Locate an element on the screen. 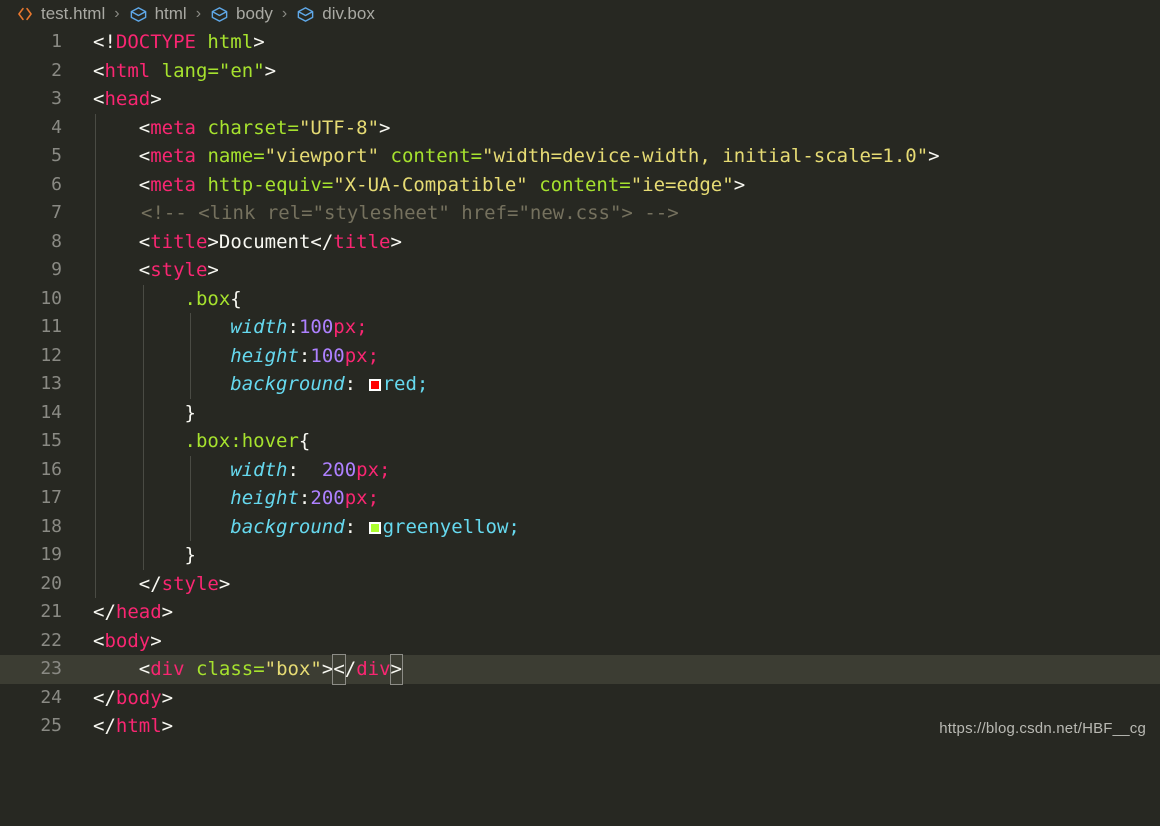 This screenshot has height=826, width=1160. token-tag: div is located at coordinates (373, 669).